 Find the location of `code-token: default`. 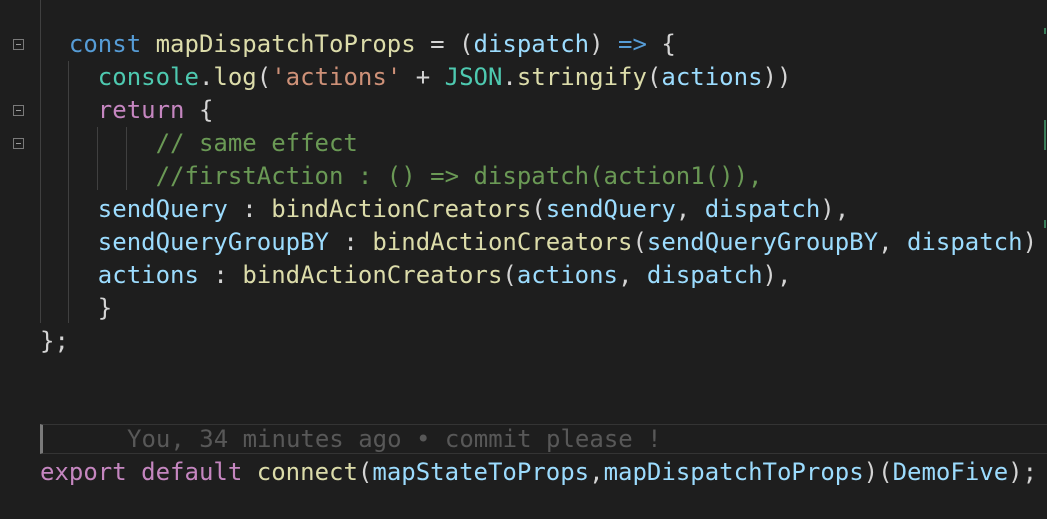

code-token: default is located at coordinates (192, 472).